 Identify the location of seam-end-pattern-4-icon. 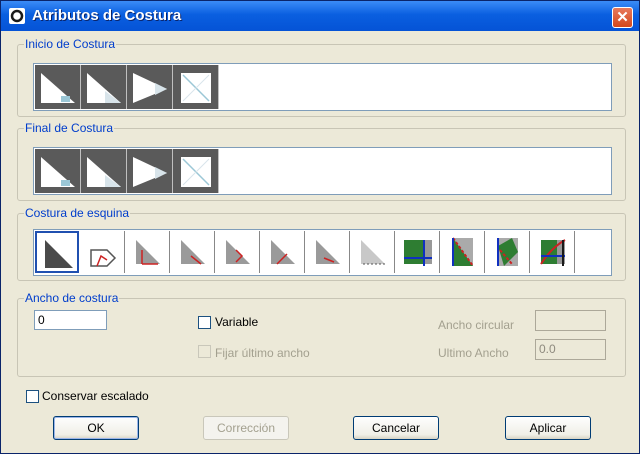
(196, 171).